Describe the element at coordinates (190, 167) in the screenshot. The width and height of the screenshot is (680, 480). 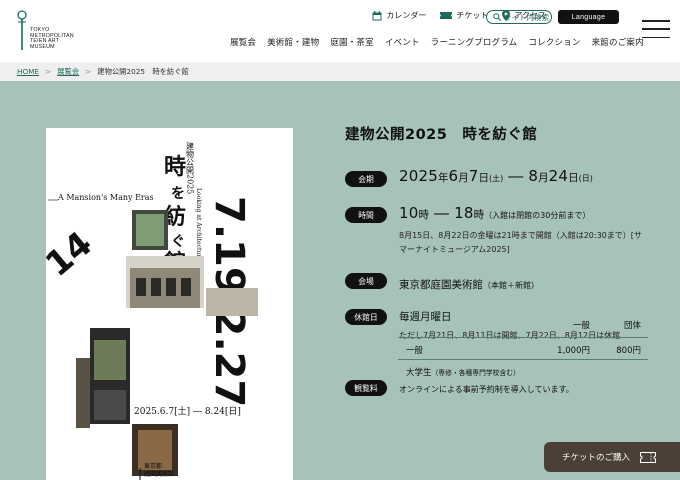
I see `poster-series: 建物公開2025` at that location.